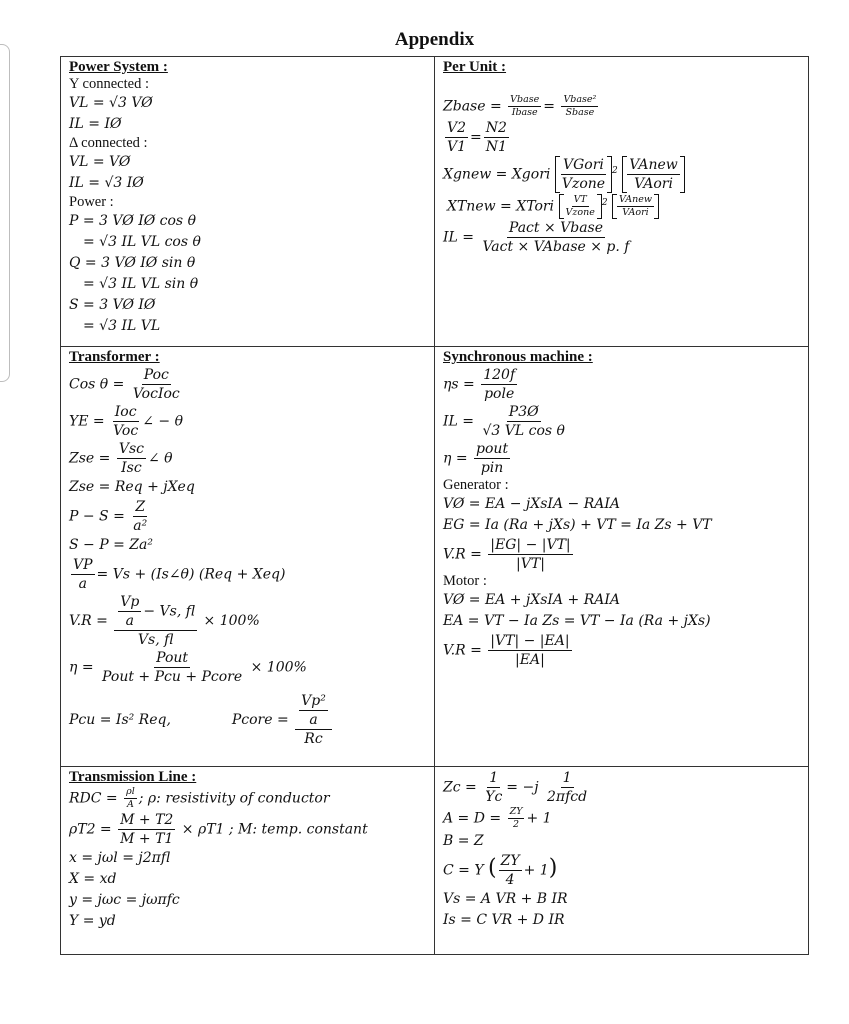  Describe the element at coordinates (112, 305) in the screenshot. I see `formula-s: S = 3 VØ IØ` at that location.